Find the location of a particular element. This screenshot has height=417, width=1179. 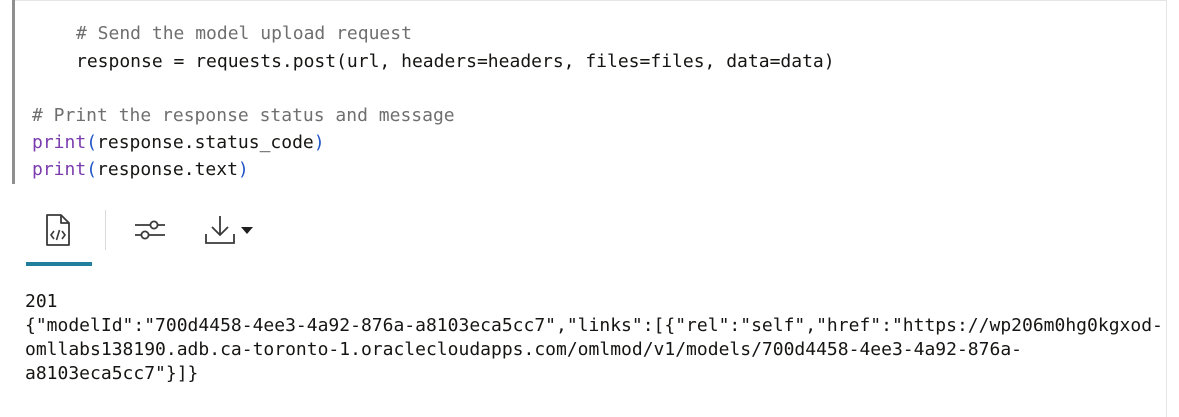

download-icon is located at coordinates (220, 230).